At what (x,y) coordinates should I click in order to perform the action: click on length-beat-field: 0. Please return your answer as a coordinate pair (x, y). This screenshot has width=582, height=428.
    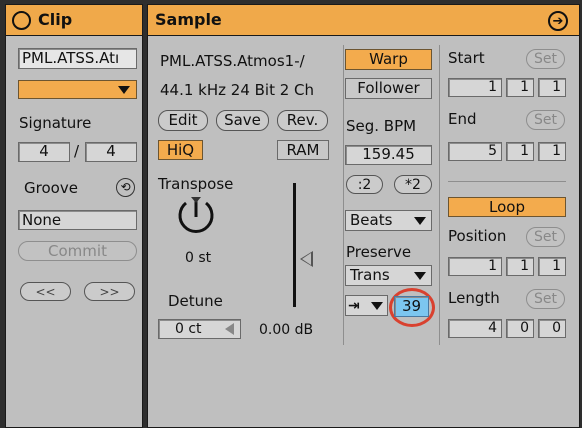
    Looking at the image, I should click on (520, 328).